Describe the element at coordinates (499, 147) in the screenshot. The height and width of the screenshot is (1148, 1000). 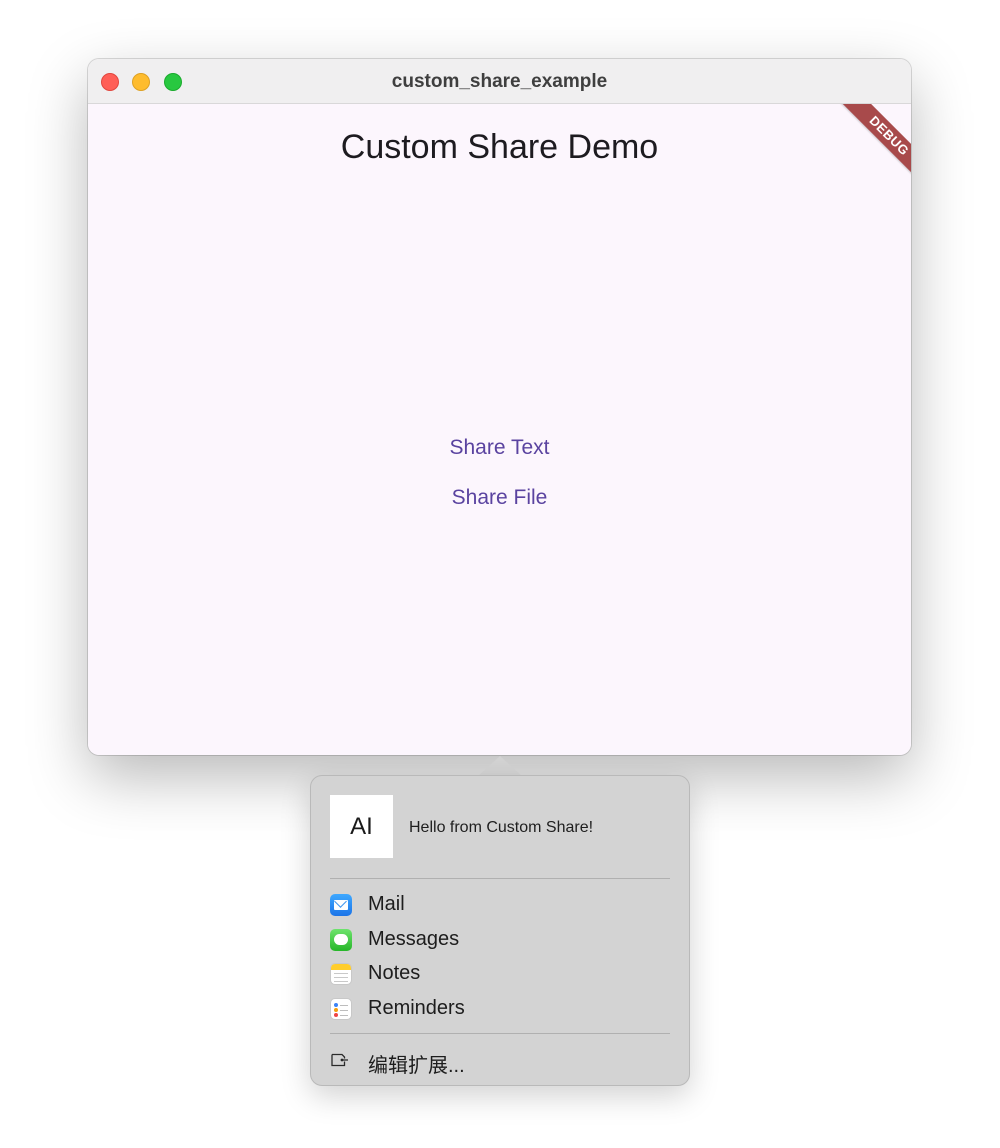
I see `app-title: Custom Share Demo` at that location.